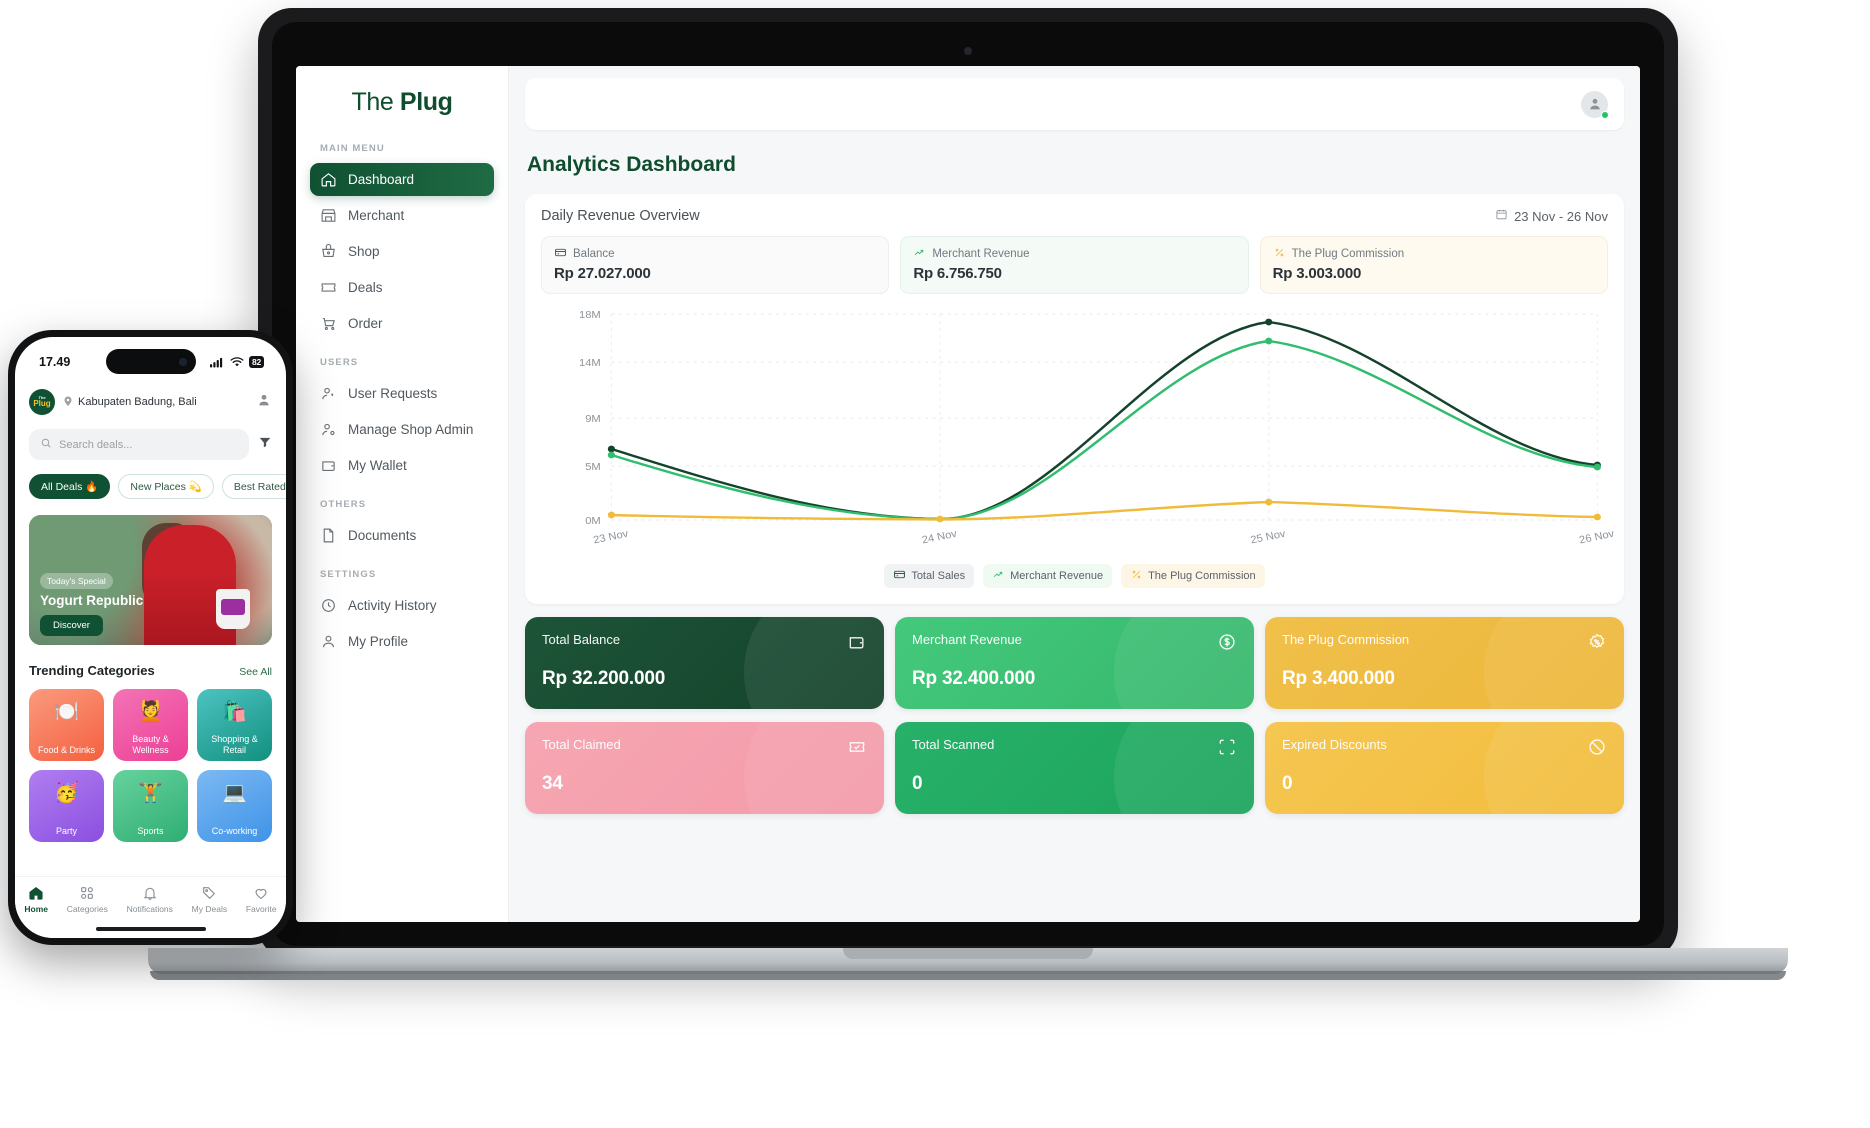  I want to click on nav-section-settings: SETTINGS, so click(348, 574).